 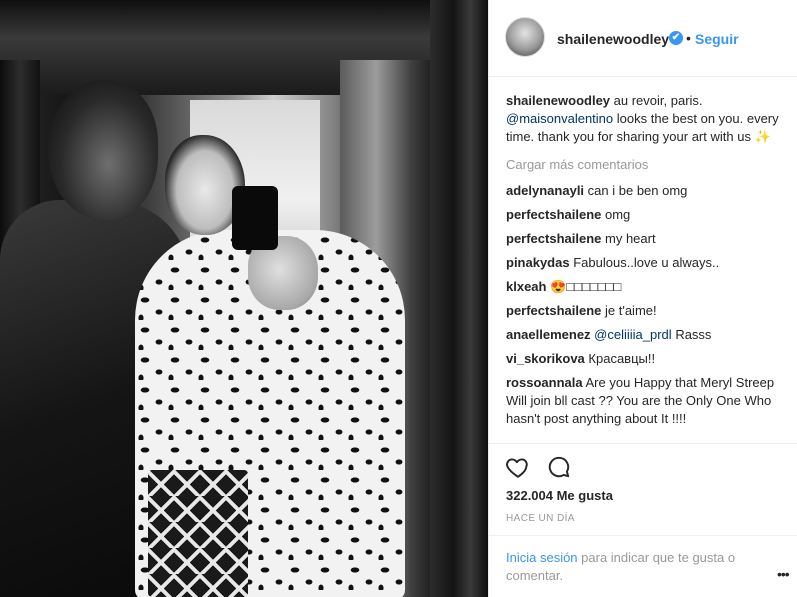 What do you see at coordinates (525, 37) in the screenshot?
I see `profile-avatar` at bounding box center [525, 37].